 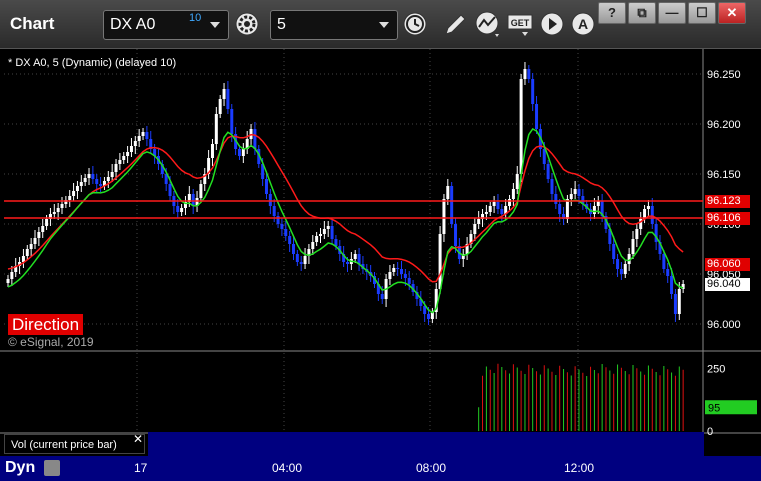 What do you see at coordinates (642, 13) in the screenshot?
I see `restore-button: ⧉` at bounding box center [642, 13].